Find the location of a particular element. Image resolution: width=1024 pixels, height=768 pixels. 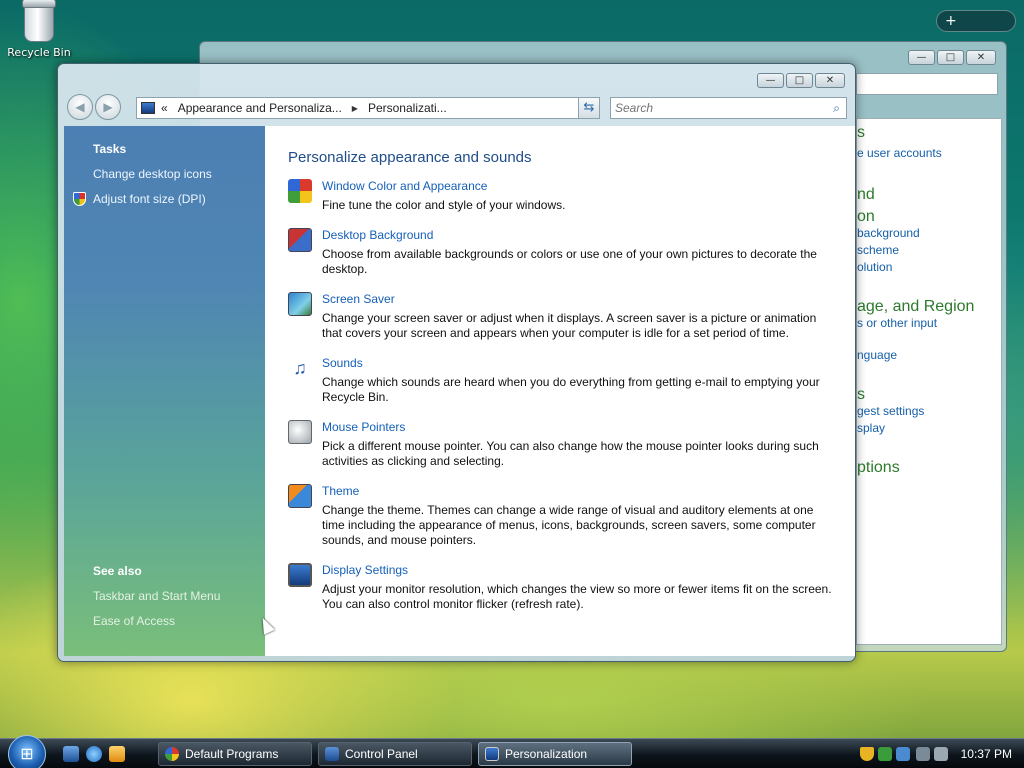

search-input is located at coordinates (715, 108).